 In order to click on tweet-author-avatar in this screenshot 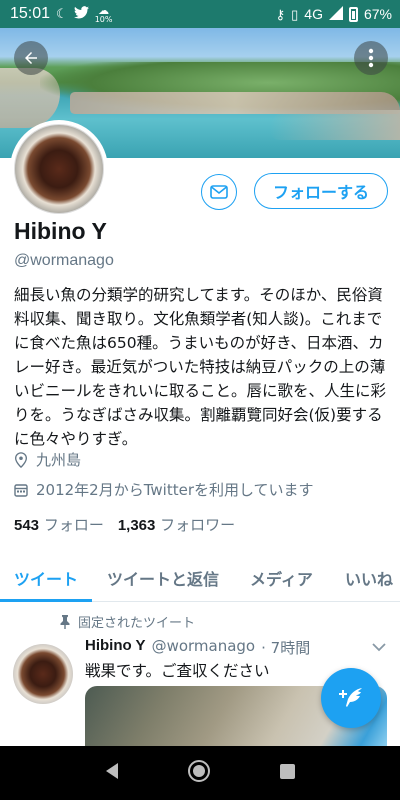, I will do `click(43, 674)`.